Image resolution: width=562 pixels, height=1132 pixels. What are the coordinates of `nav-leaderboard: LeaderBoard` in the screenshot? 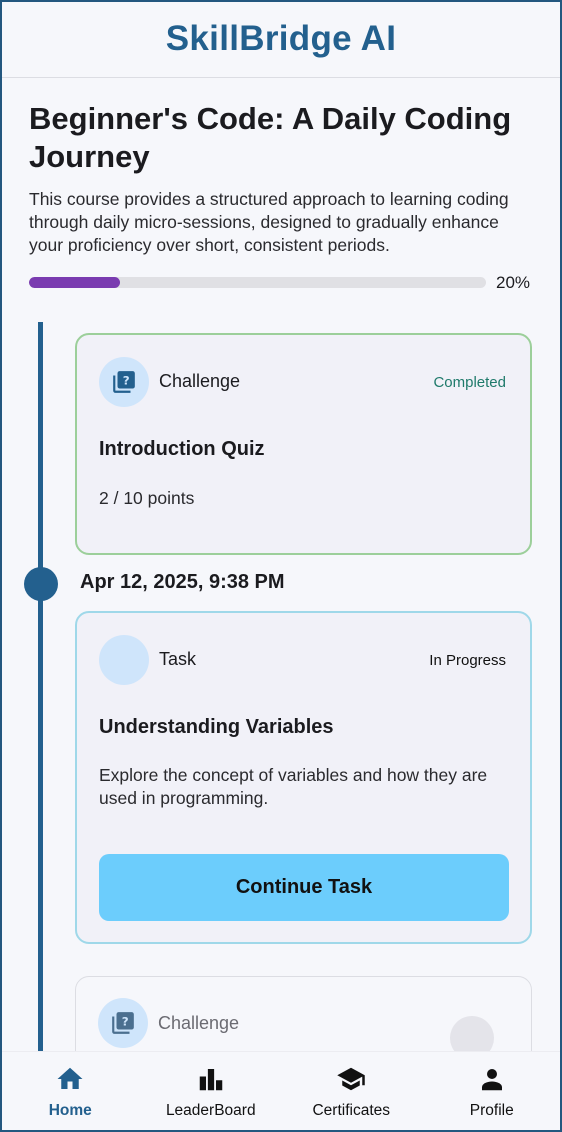 It's located at (211, 1092).